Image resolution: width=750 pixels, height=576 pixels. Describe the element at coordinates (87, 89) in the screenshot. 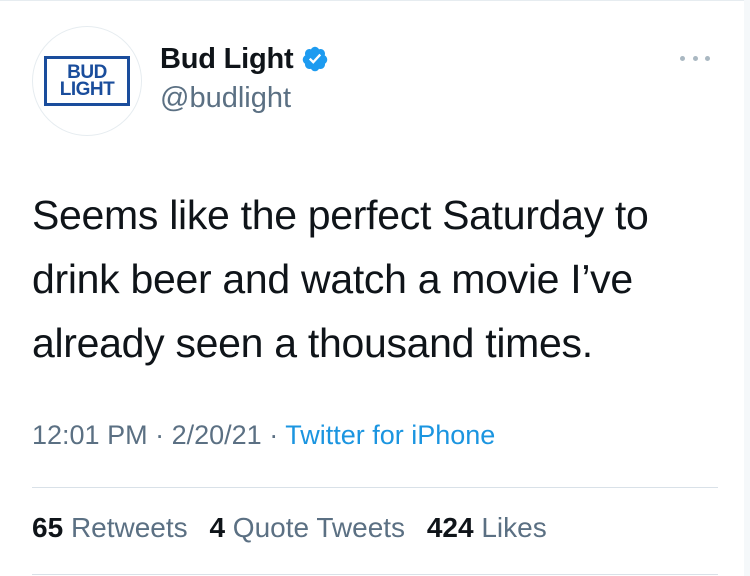

I see `logo-line-2: LIGHT` at that location.